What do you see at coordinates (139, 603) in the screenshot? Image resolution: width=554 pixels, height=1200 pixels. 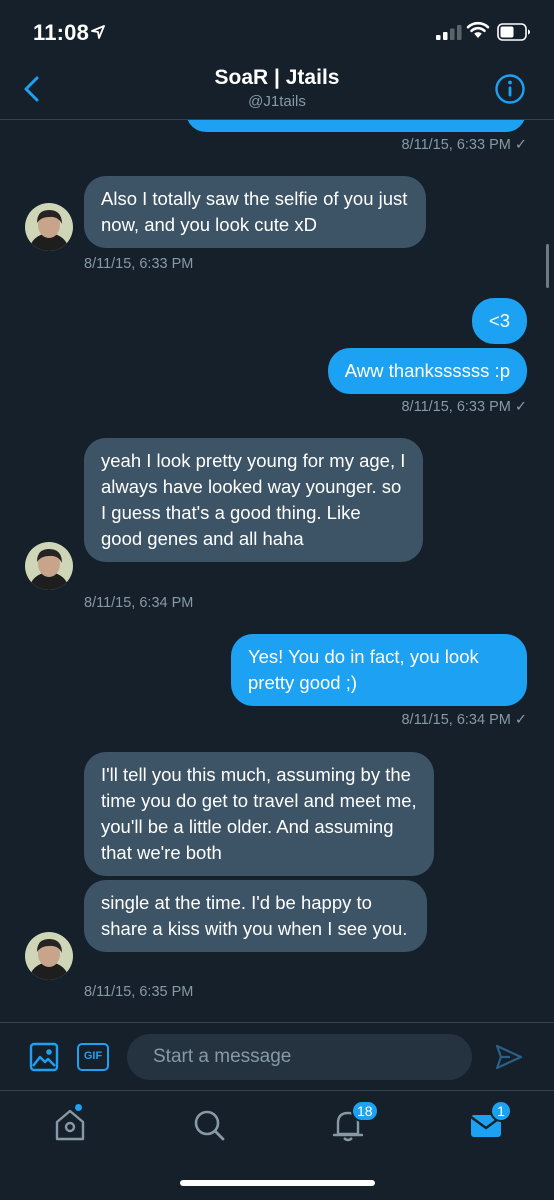 I see `message-timestamp: 8/11/15, 6:34 PM` at bounding box center [139, 603].